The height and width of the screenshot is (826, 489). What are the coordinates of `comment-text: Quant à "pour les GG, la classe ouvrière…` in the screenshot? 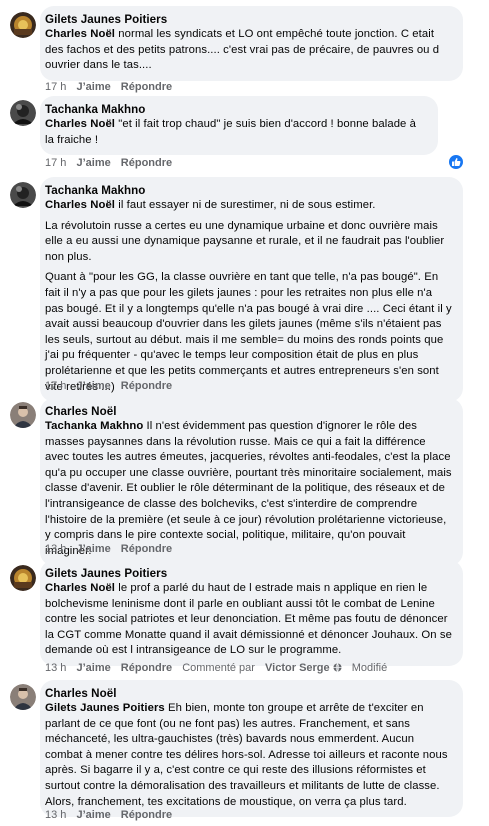 It's located at (248, 332).